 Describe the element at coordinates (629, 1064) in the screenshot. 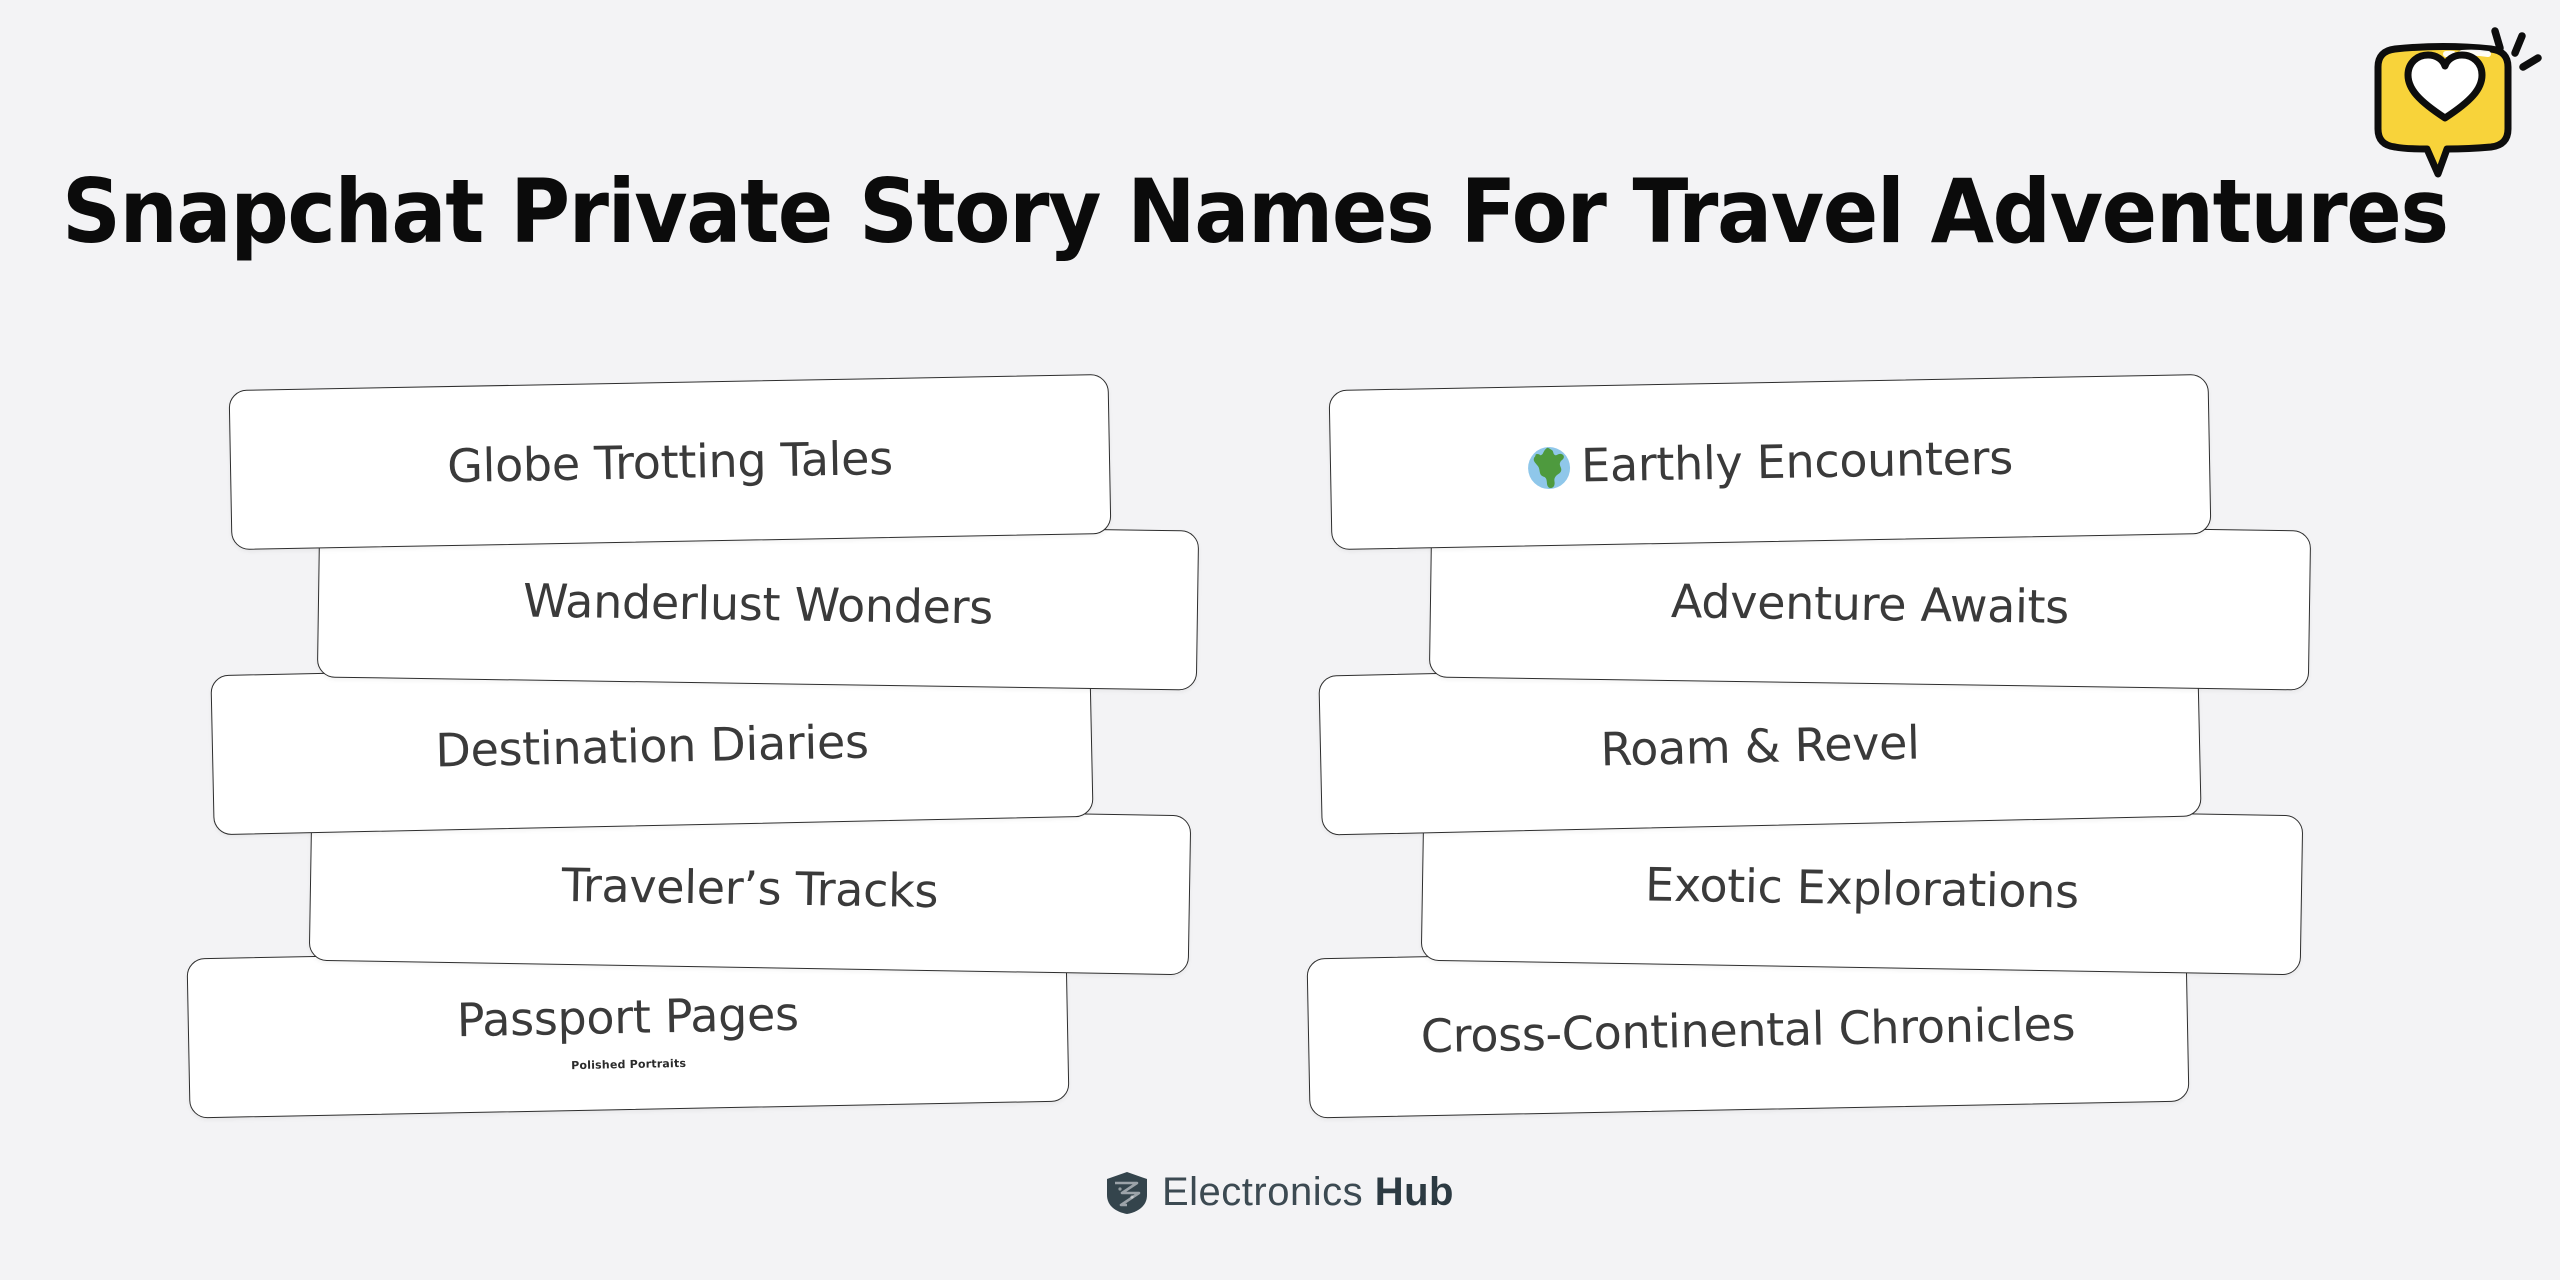

I see `name-card-subtitle: Polished Portraits` at that location.